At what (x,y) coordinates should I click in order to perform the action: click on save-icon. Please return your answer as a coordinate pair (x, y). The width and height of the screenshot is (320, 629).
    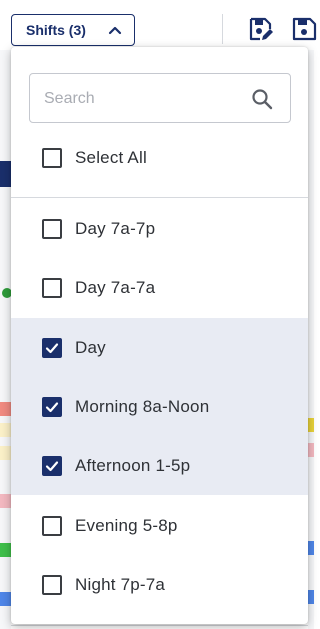
    Looking at the image, I should click on (304, 29).